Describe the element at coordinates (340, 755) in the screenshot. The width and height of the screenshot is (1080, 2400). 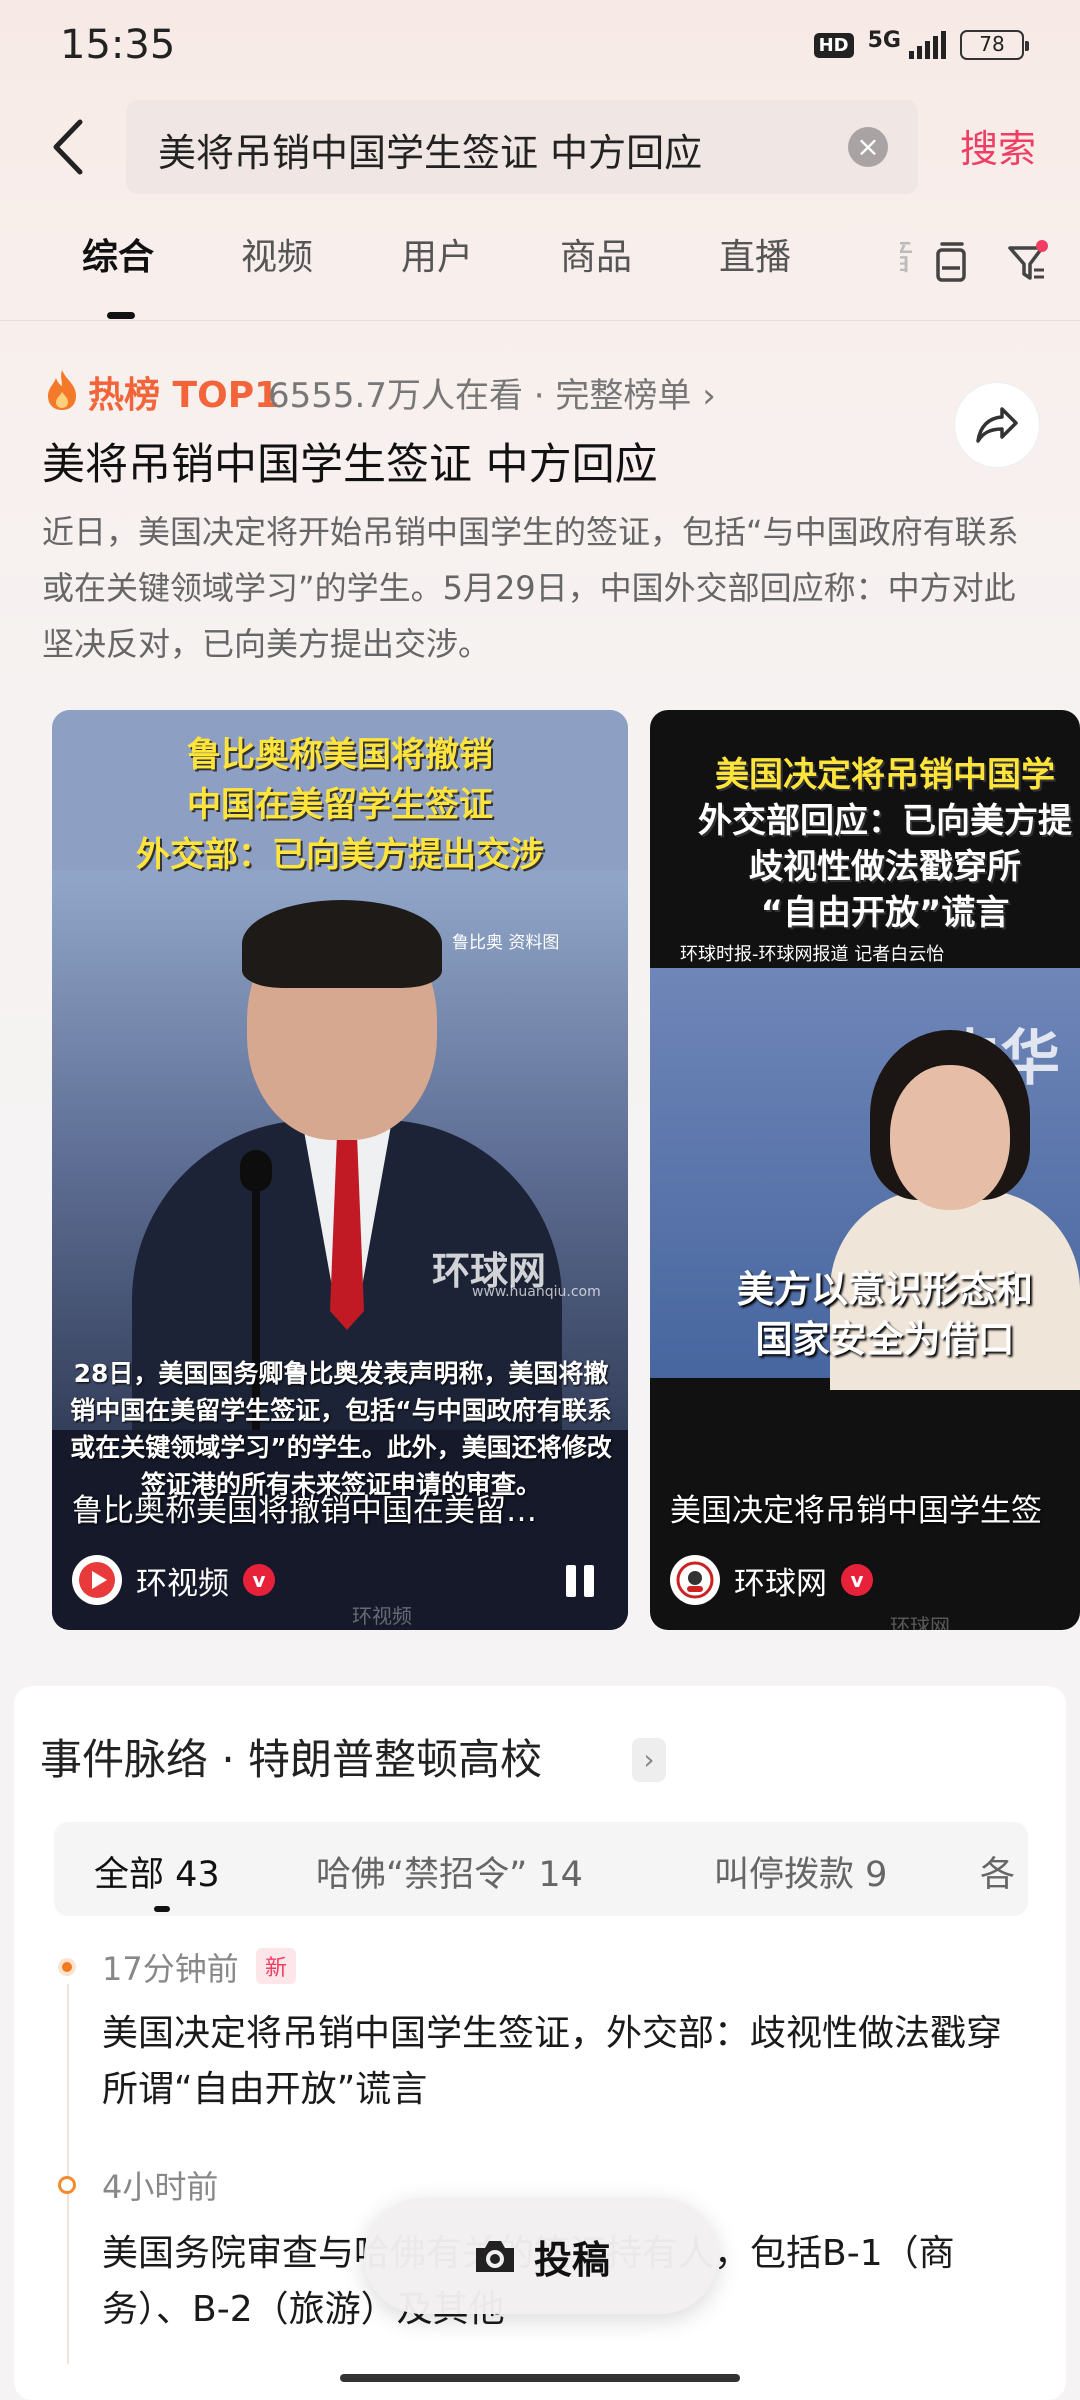
I see `headline-line: 鲁比奥称美国将撤销` at that location.